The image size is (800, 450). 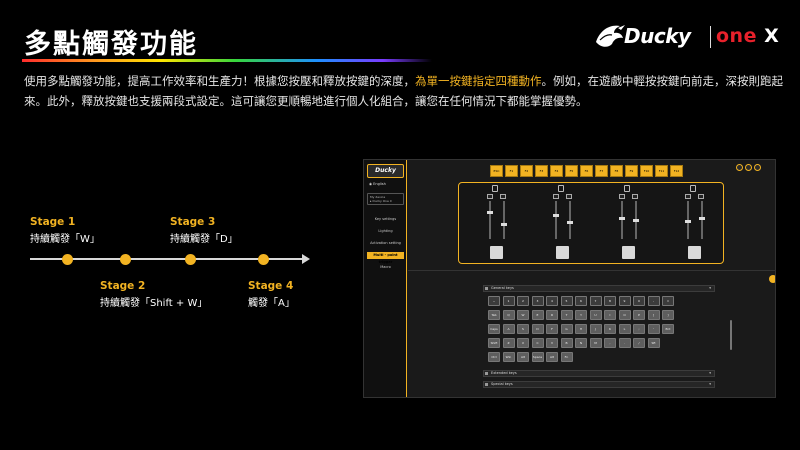 I want to click on top-key-f1: F1, so click(x=511, y=171).